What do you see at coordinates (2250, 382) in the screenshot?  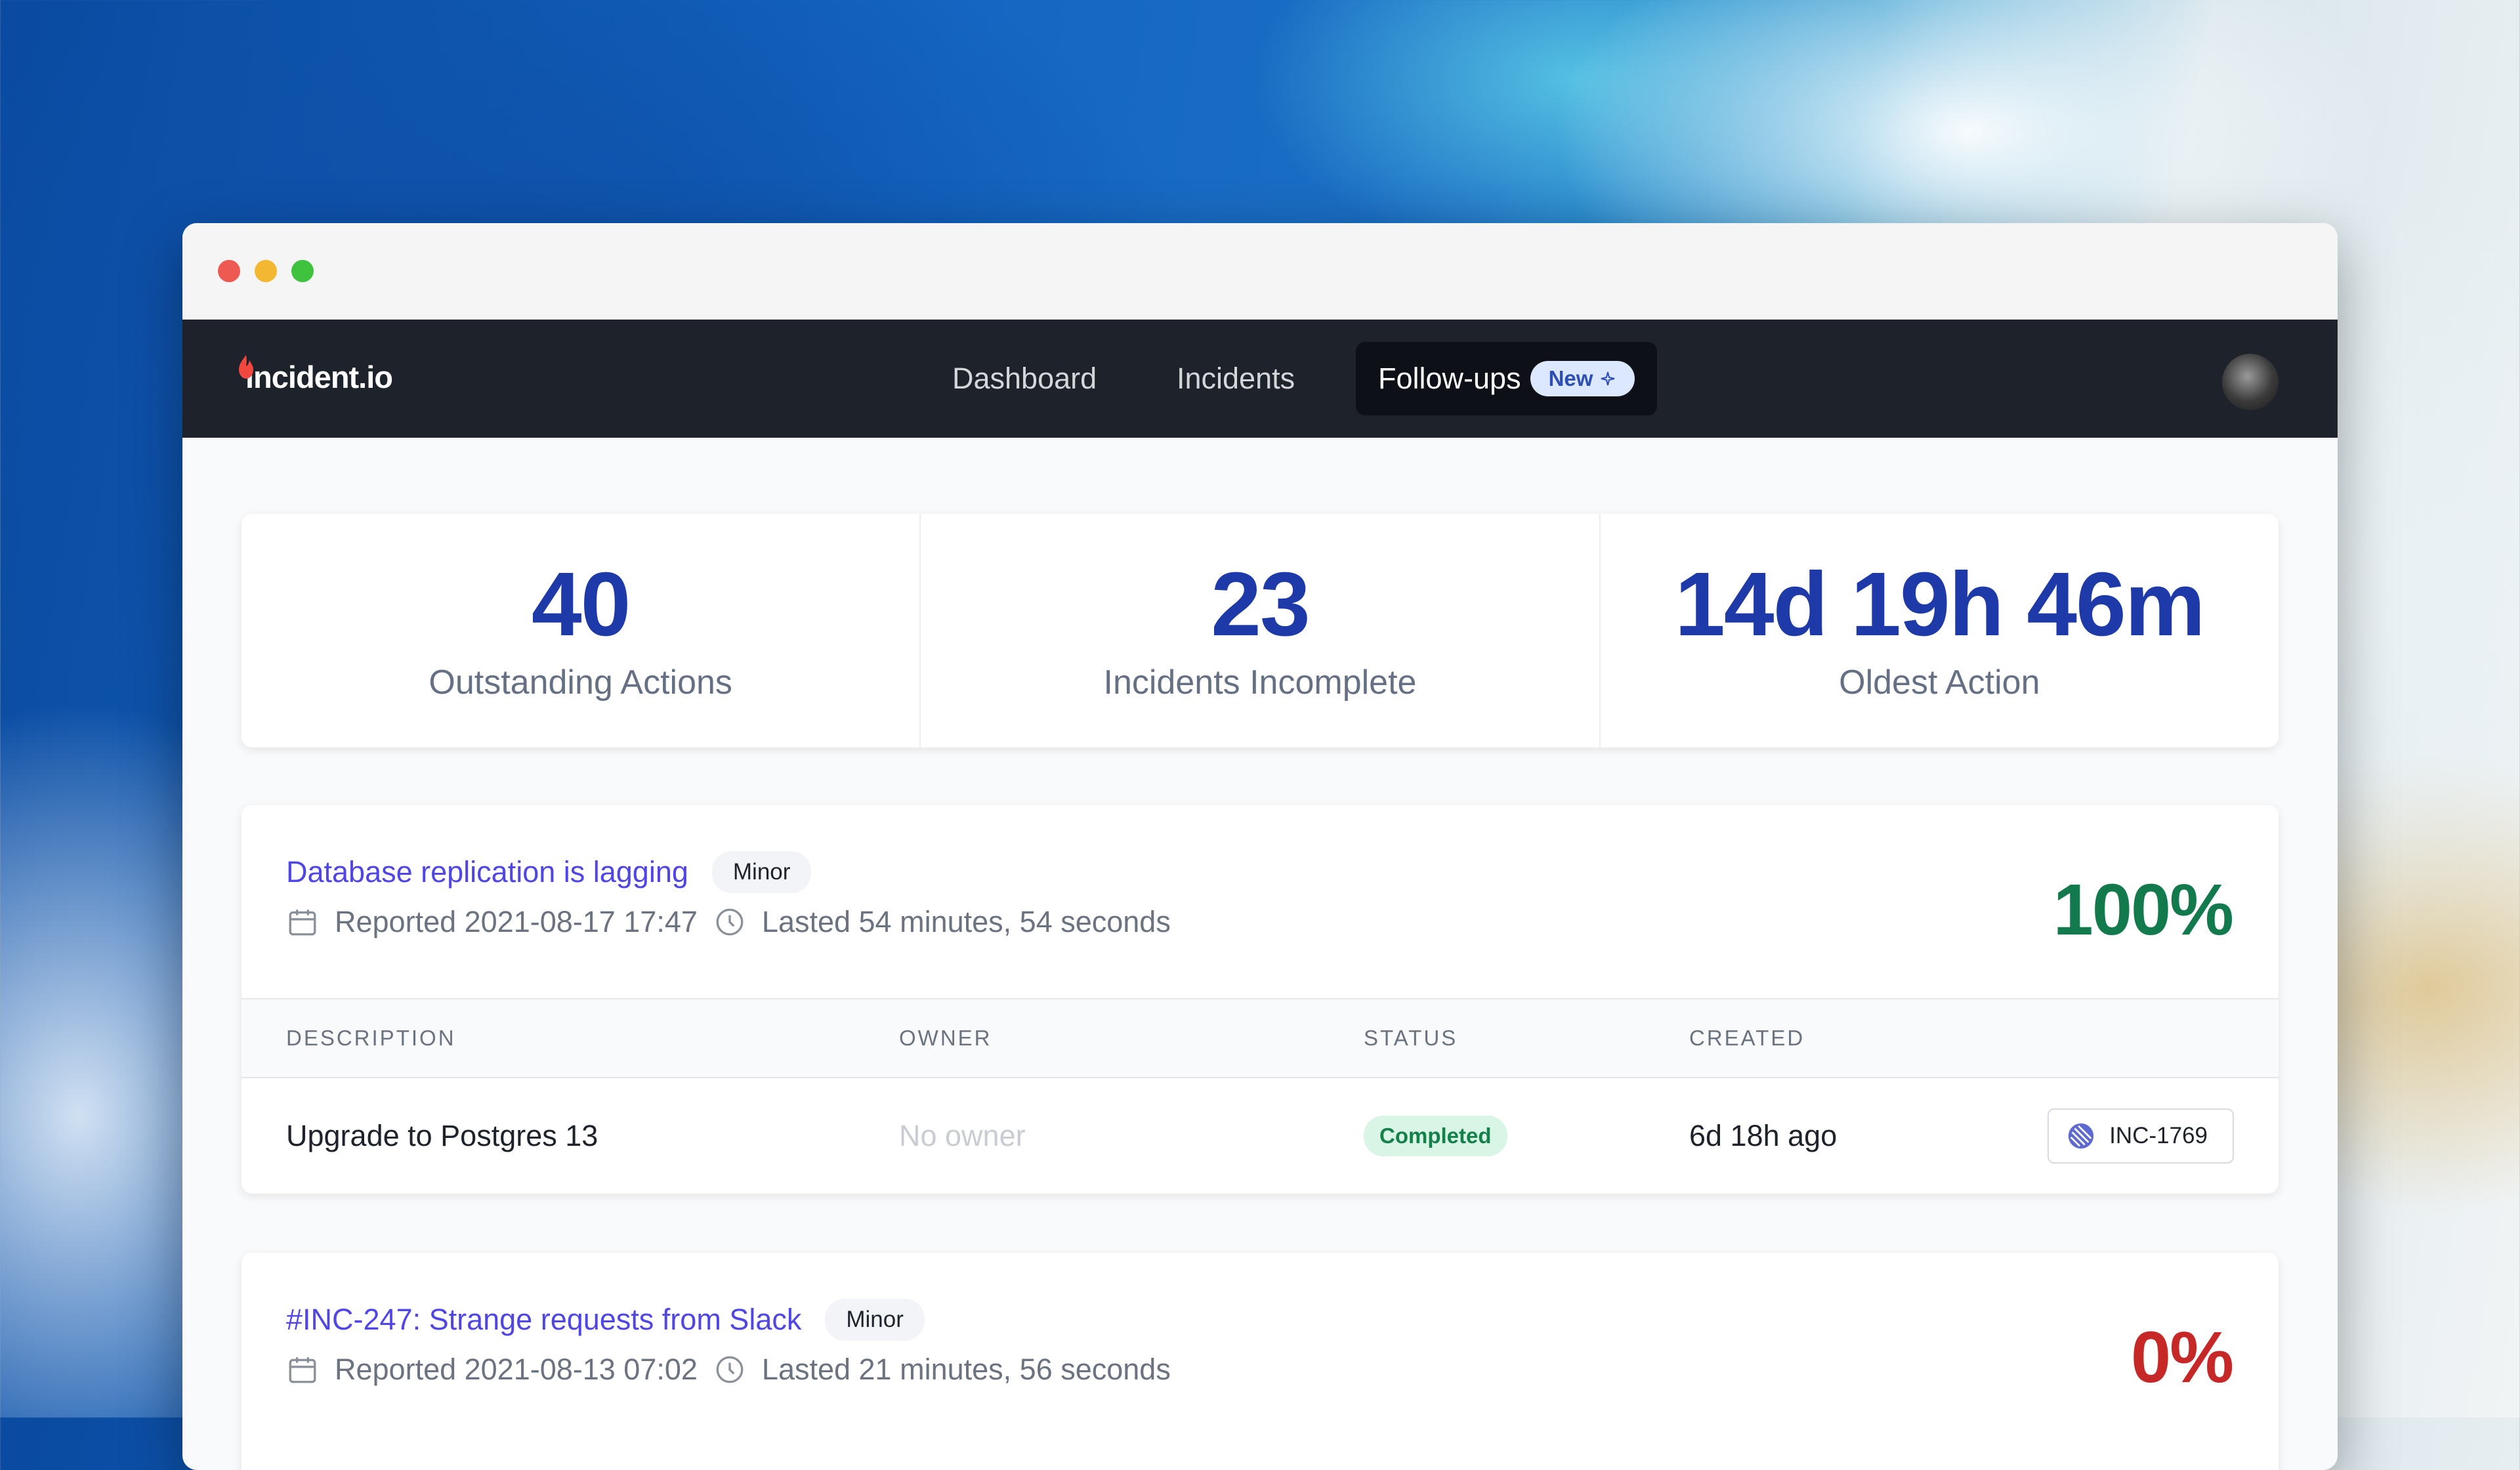 I see `user-avatar` at bounding box center [2250, 382].